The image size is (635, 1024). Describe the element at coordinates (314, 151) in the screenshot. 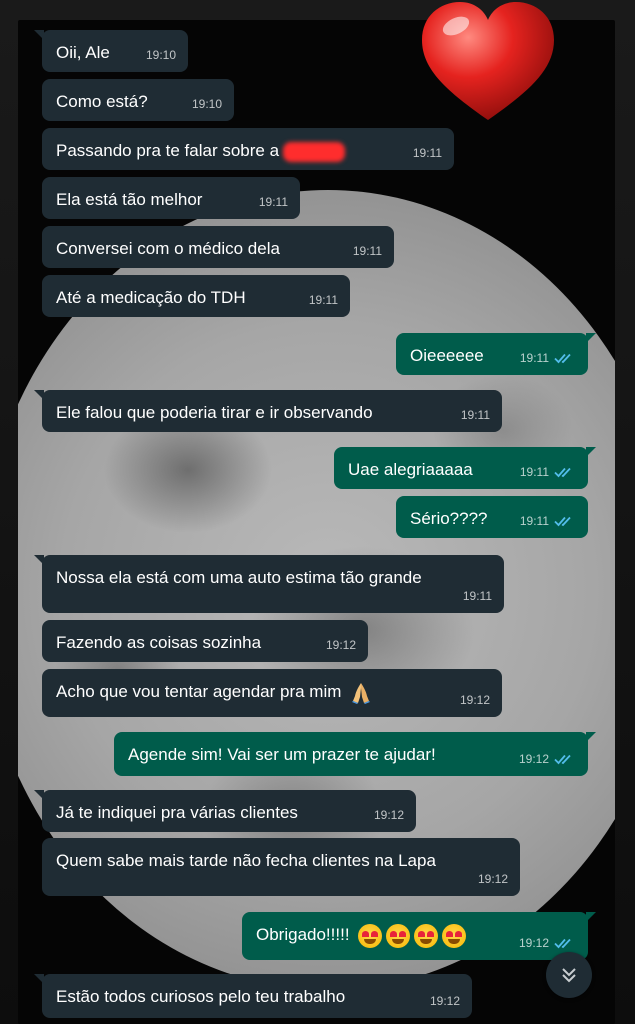

I see `redaction-mark` at that location.